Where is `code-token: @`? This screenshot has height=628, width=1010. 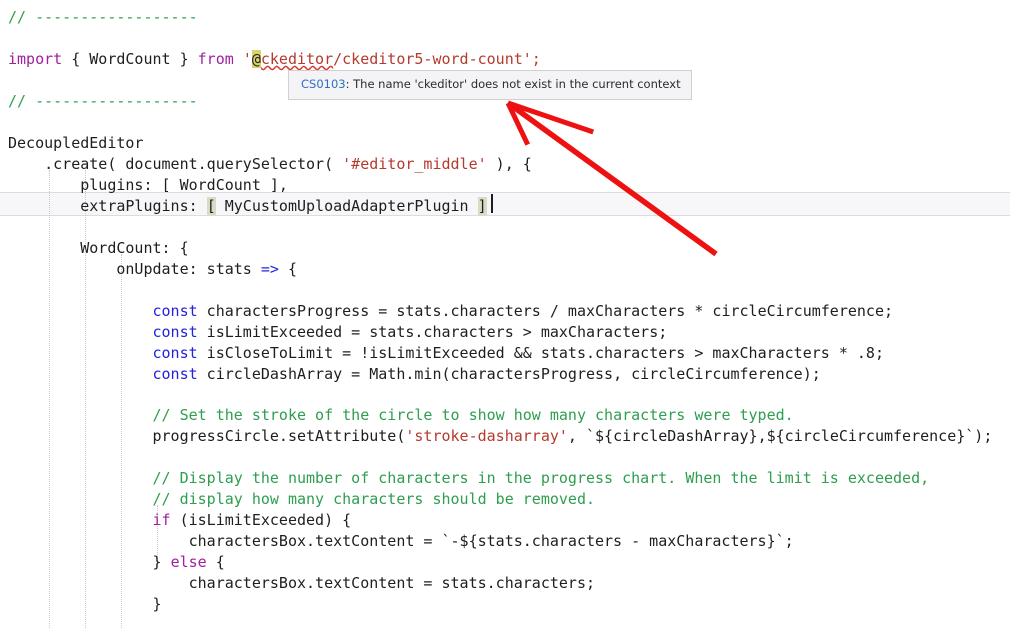
code-token: @ is located at coordinates (256, 59).